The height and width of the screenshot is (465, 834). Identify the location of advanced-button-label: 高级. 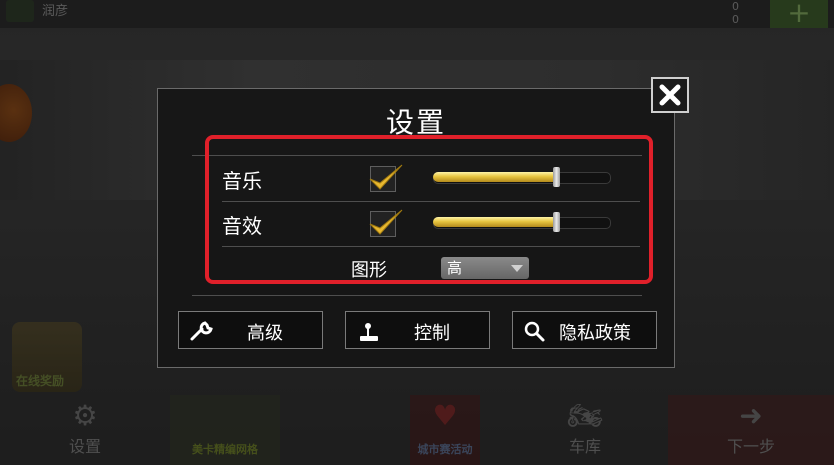
(265, 333).